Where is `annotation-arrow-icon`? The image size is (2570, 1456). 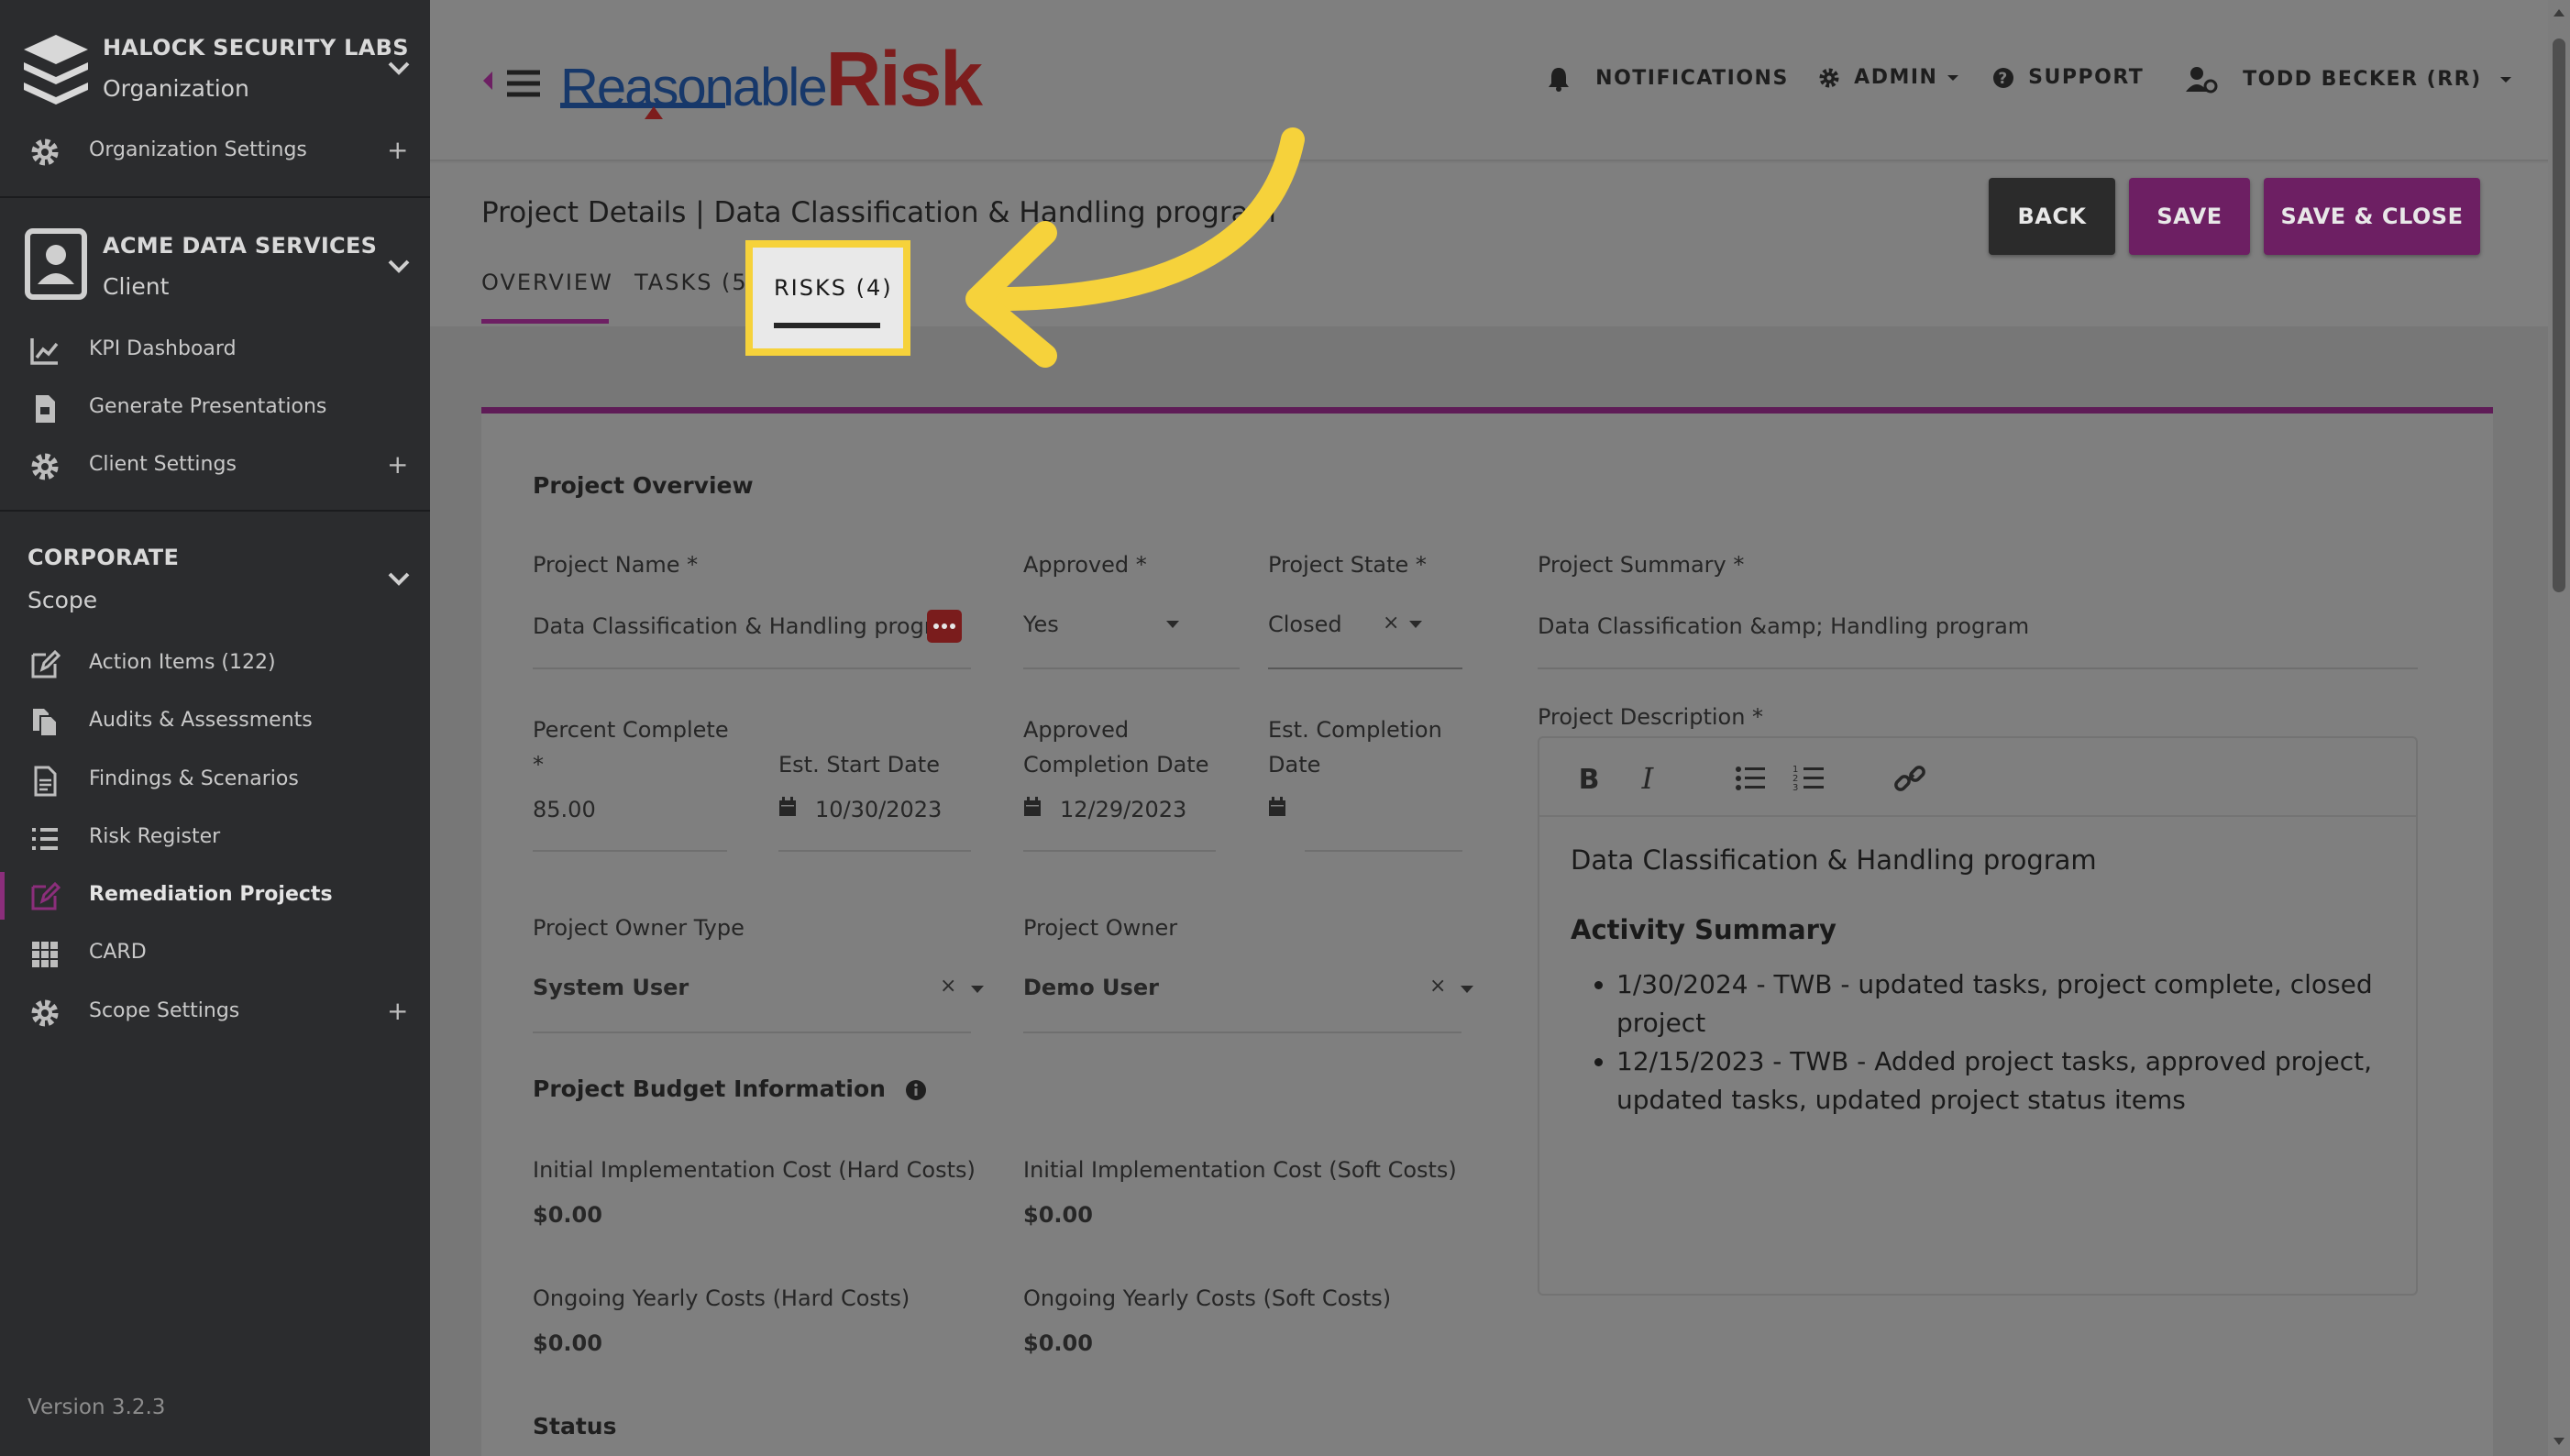 annotation-arrow-icon is located at coordinates (1135, 247).